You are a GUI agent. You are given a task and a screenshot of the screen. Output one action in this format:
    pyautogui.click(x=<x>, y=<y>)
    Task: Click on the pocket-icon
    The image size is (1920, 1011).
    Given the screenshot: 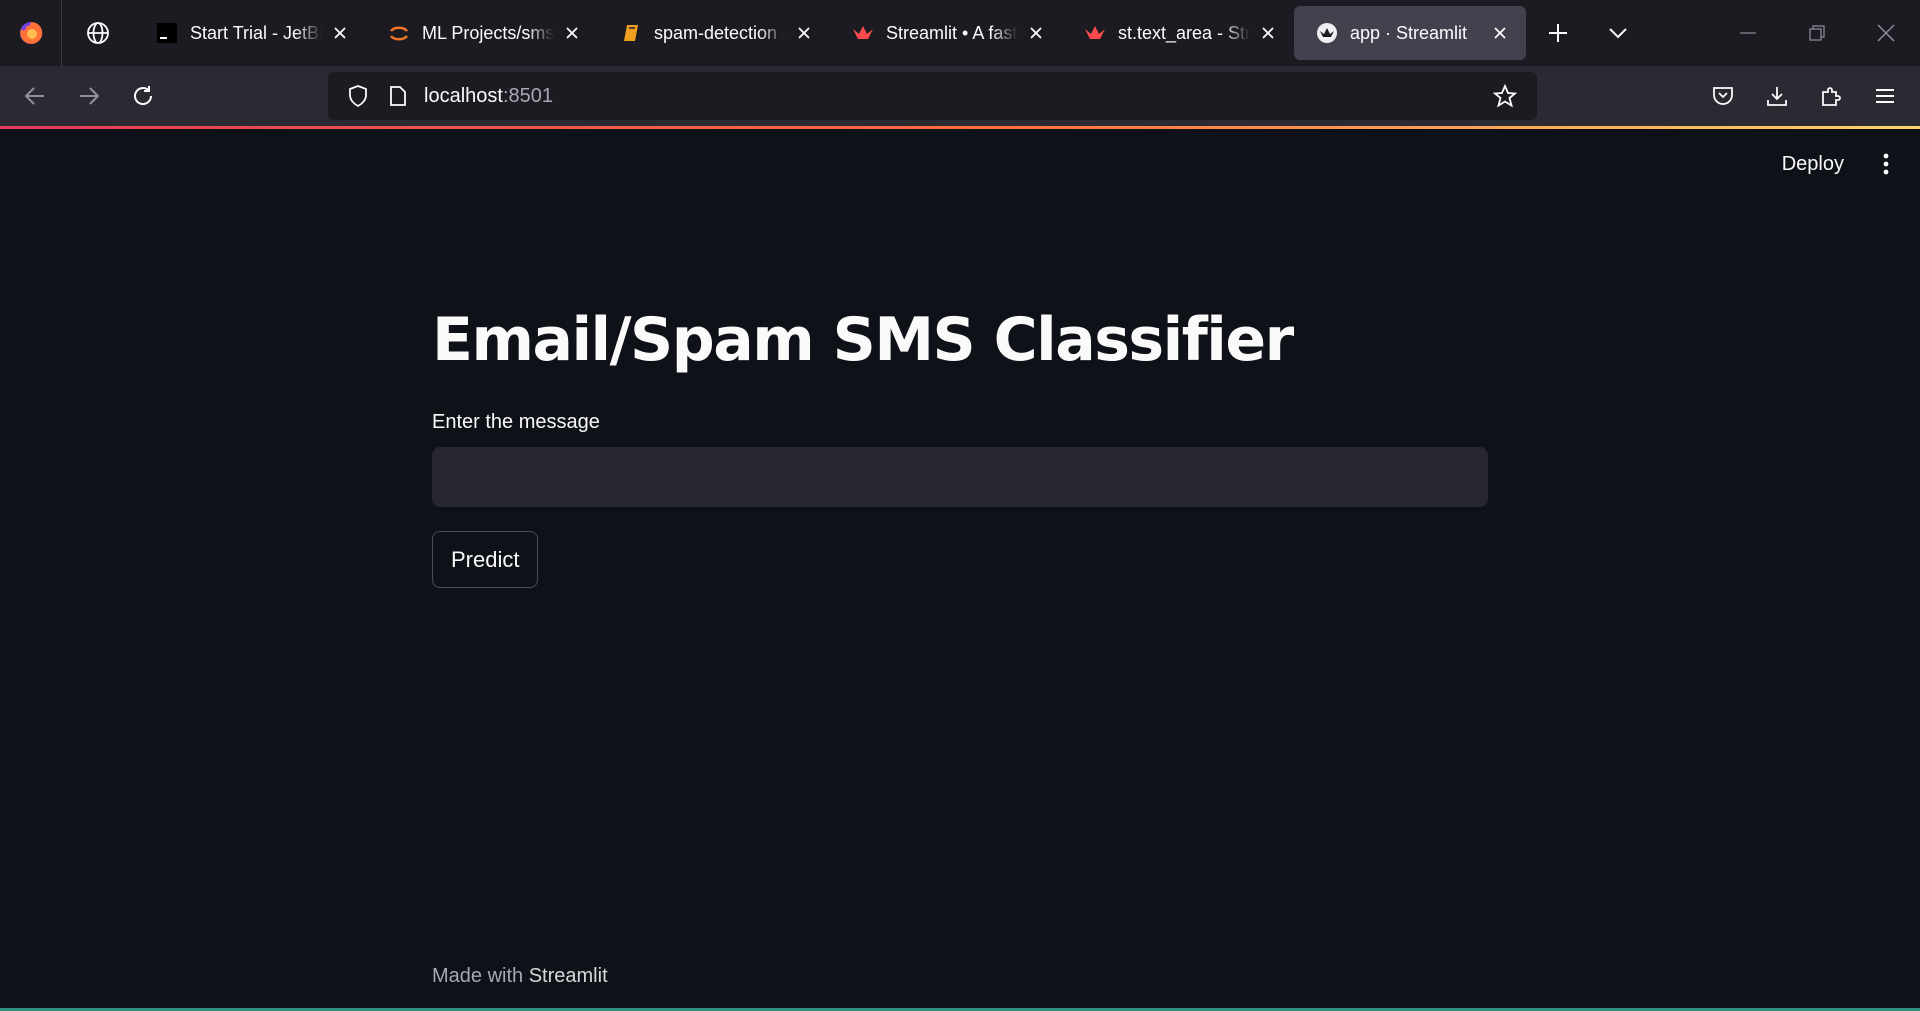 What is the action you would take?
    pyautogui.click(x=1723, y=96)
    